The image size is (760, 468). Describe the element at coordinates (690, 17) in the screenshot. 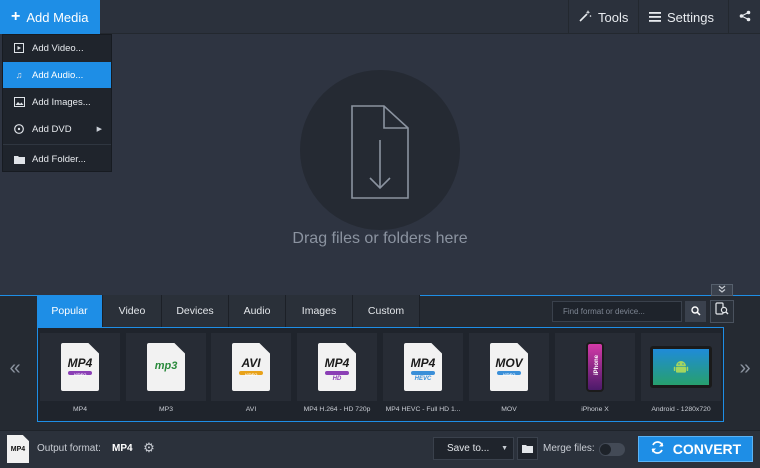

I see `settings-label: Settings` at that location.